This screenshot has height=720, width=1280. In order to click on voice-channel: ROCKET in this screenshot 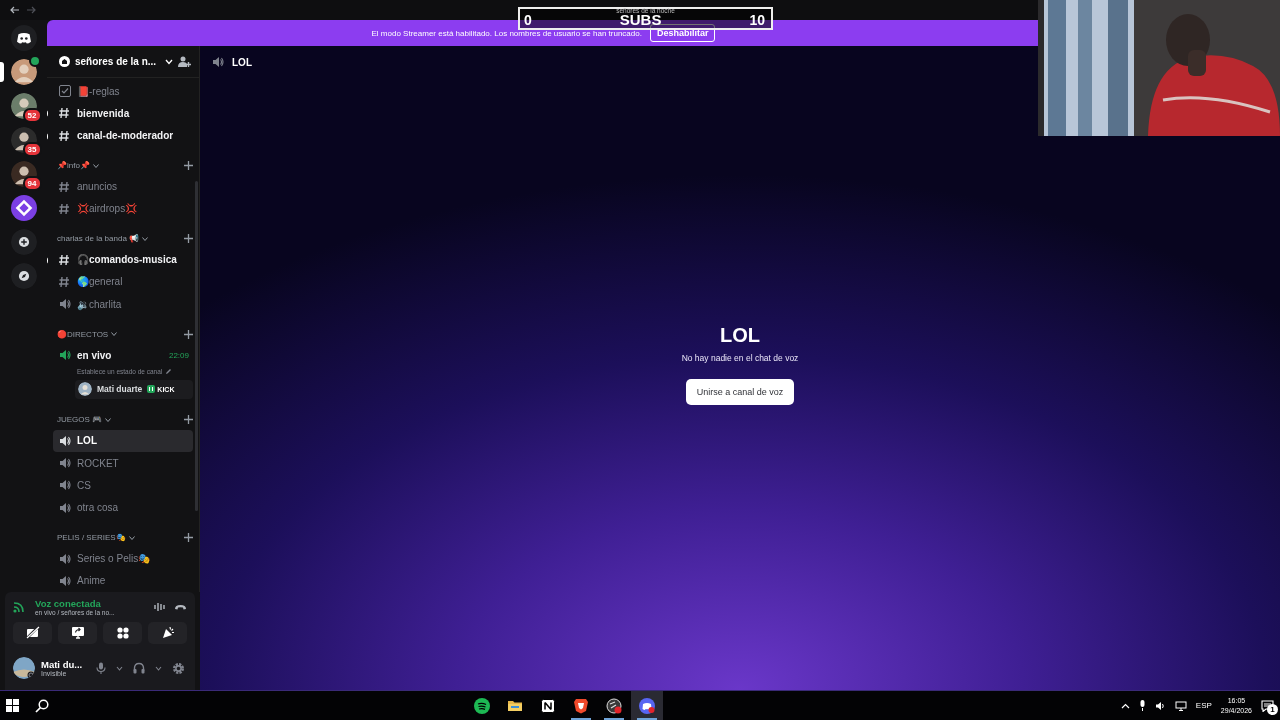, I will do `click(123, 463)`.